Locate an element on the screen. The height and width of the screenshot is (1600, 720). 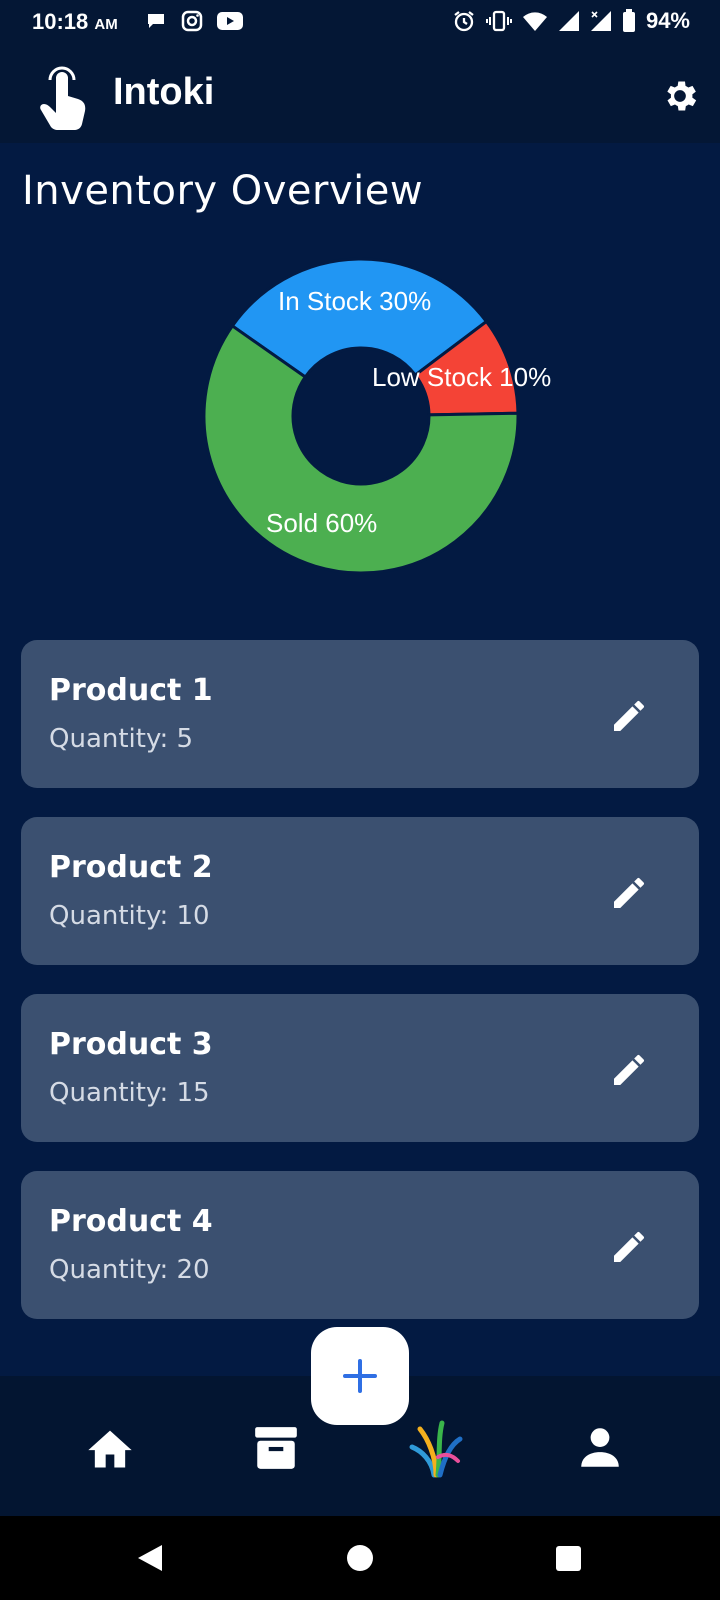
chart-label-in-stock: In Stock 30% is located at coordinates (355, 301).